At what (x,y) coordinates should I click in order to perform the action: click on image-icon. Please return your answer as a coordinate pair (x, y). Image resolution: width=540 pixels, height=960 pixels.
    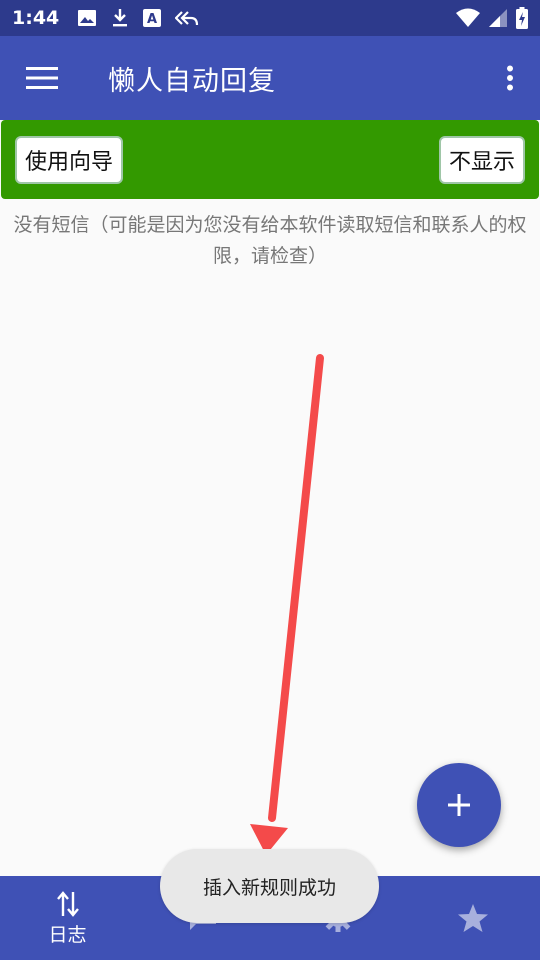
    Looking at the image, I should click on (87, 18).